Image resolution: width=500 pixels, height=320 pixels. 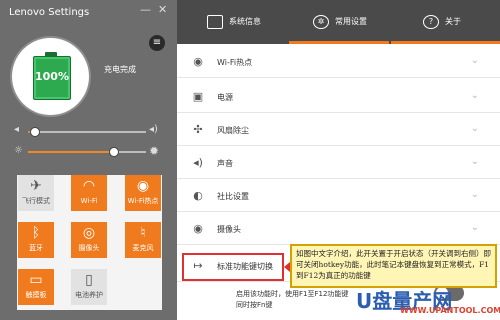 I want to click on close-icon: ✕, so click(x=162, y=9).